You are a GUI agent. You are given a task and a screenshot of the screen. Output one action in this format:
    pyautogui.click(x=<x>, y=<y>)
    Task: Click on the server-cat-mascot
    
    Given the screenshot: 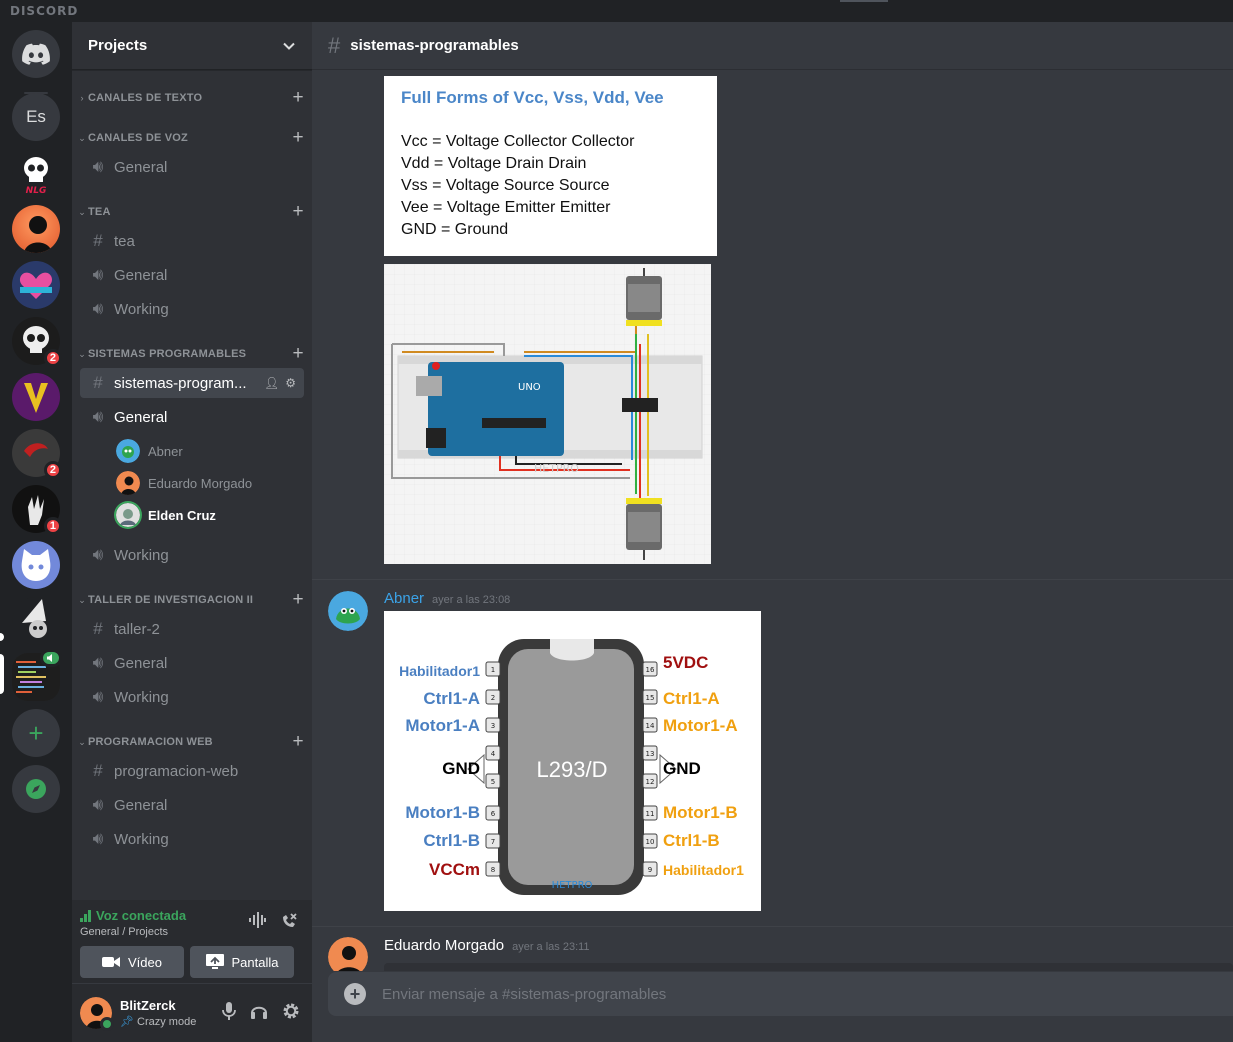 What is the action you would take?
    pyautogui.click(x=36, y=565)
    